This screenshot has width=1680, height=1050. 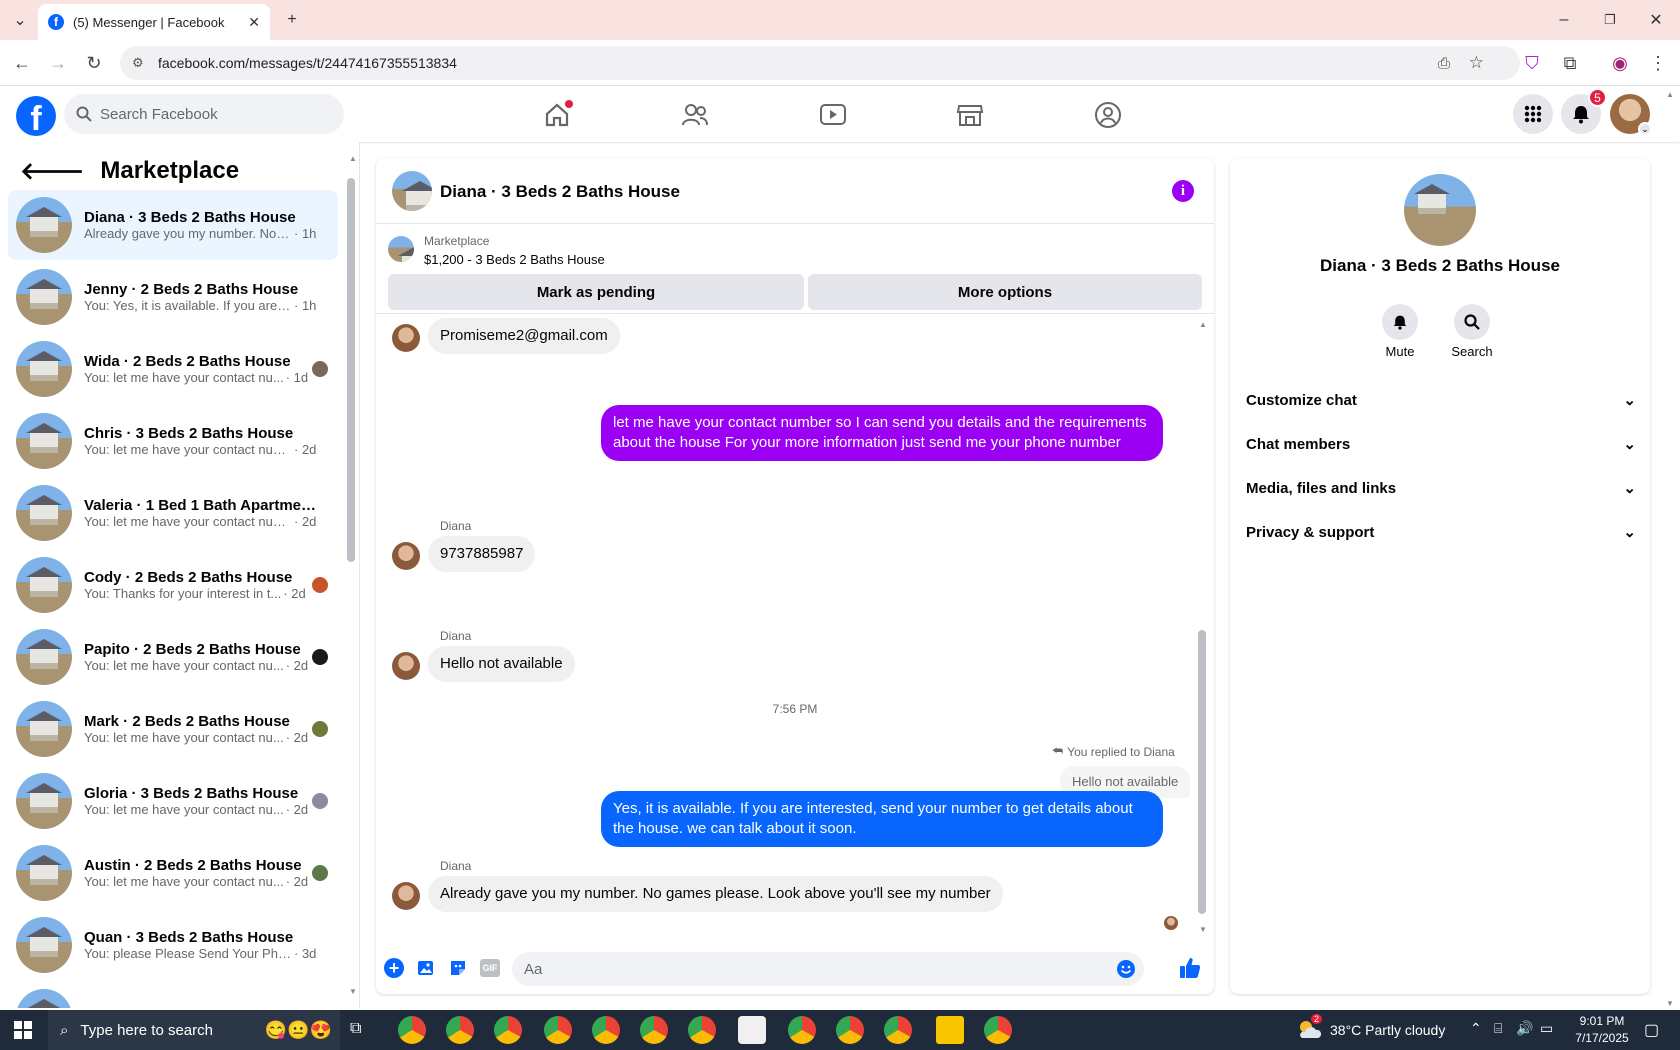 What do you see at coordinates (194, 1030) in the screenshot?
I see `taskbar-search-box: ⌕ Type here to search 😋😐😍` at bounding box center [194, 1030].